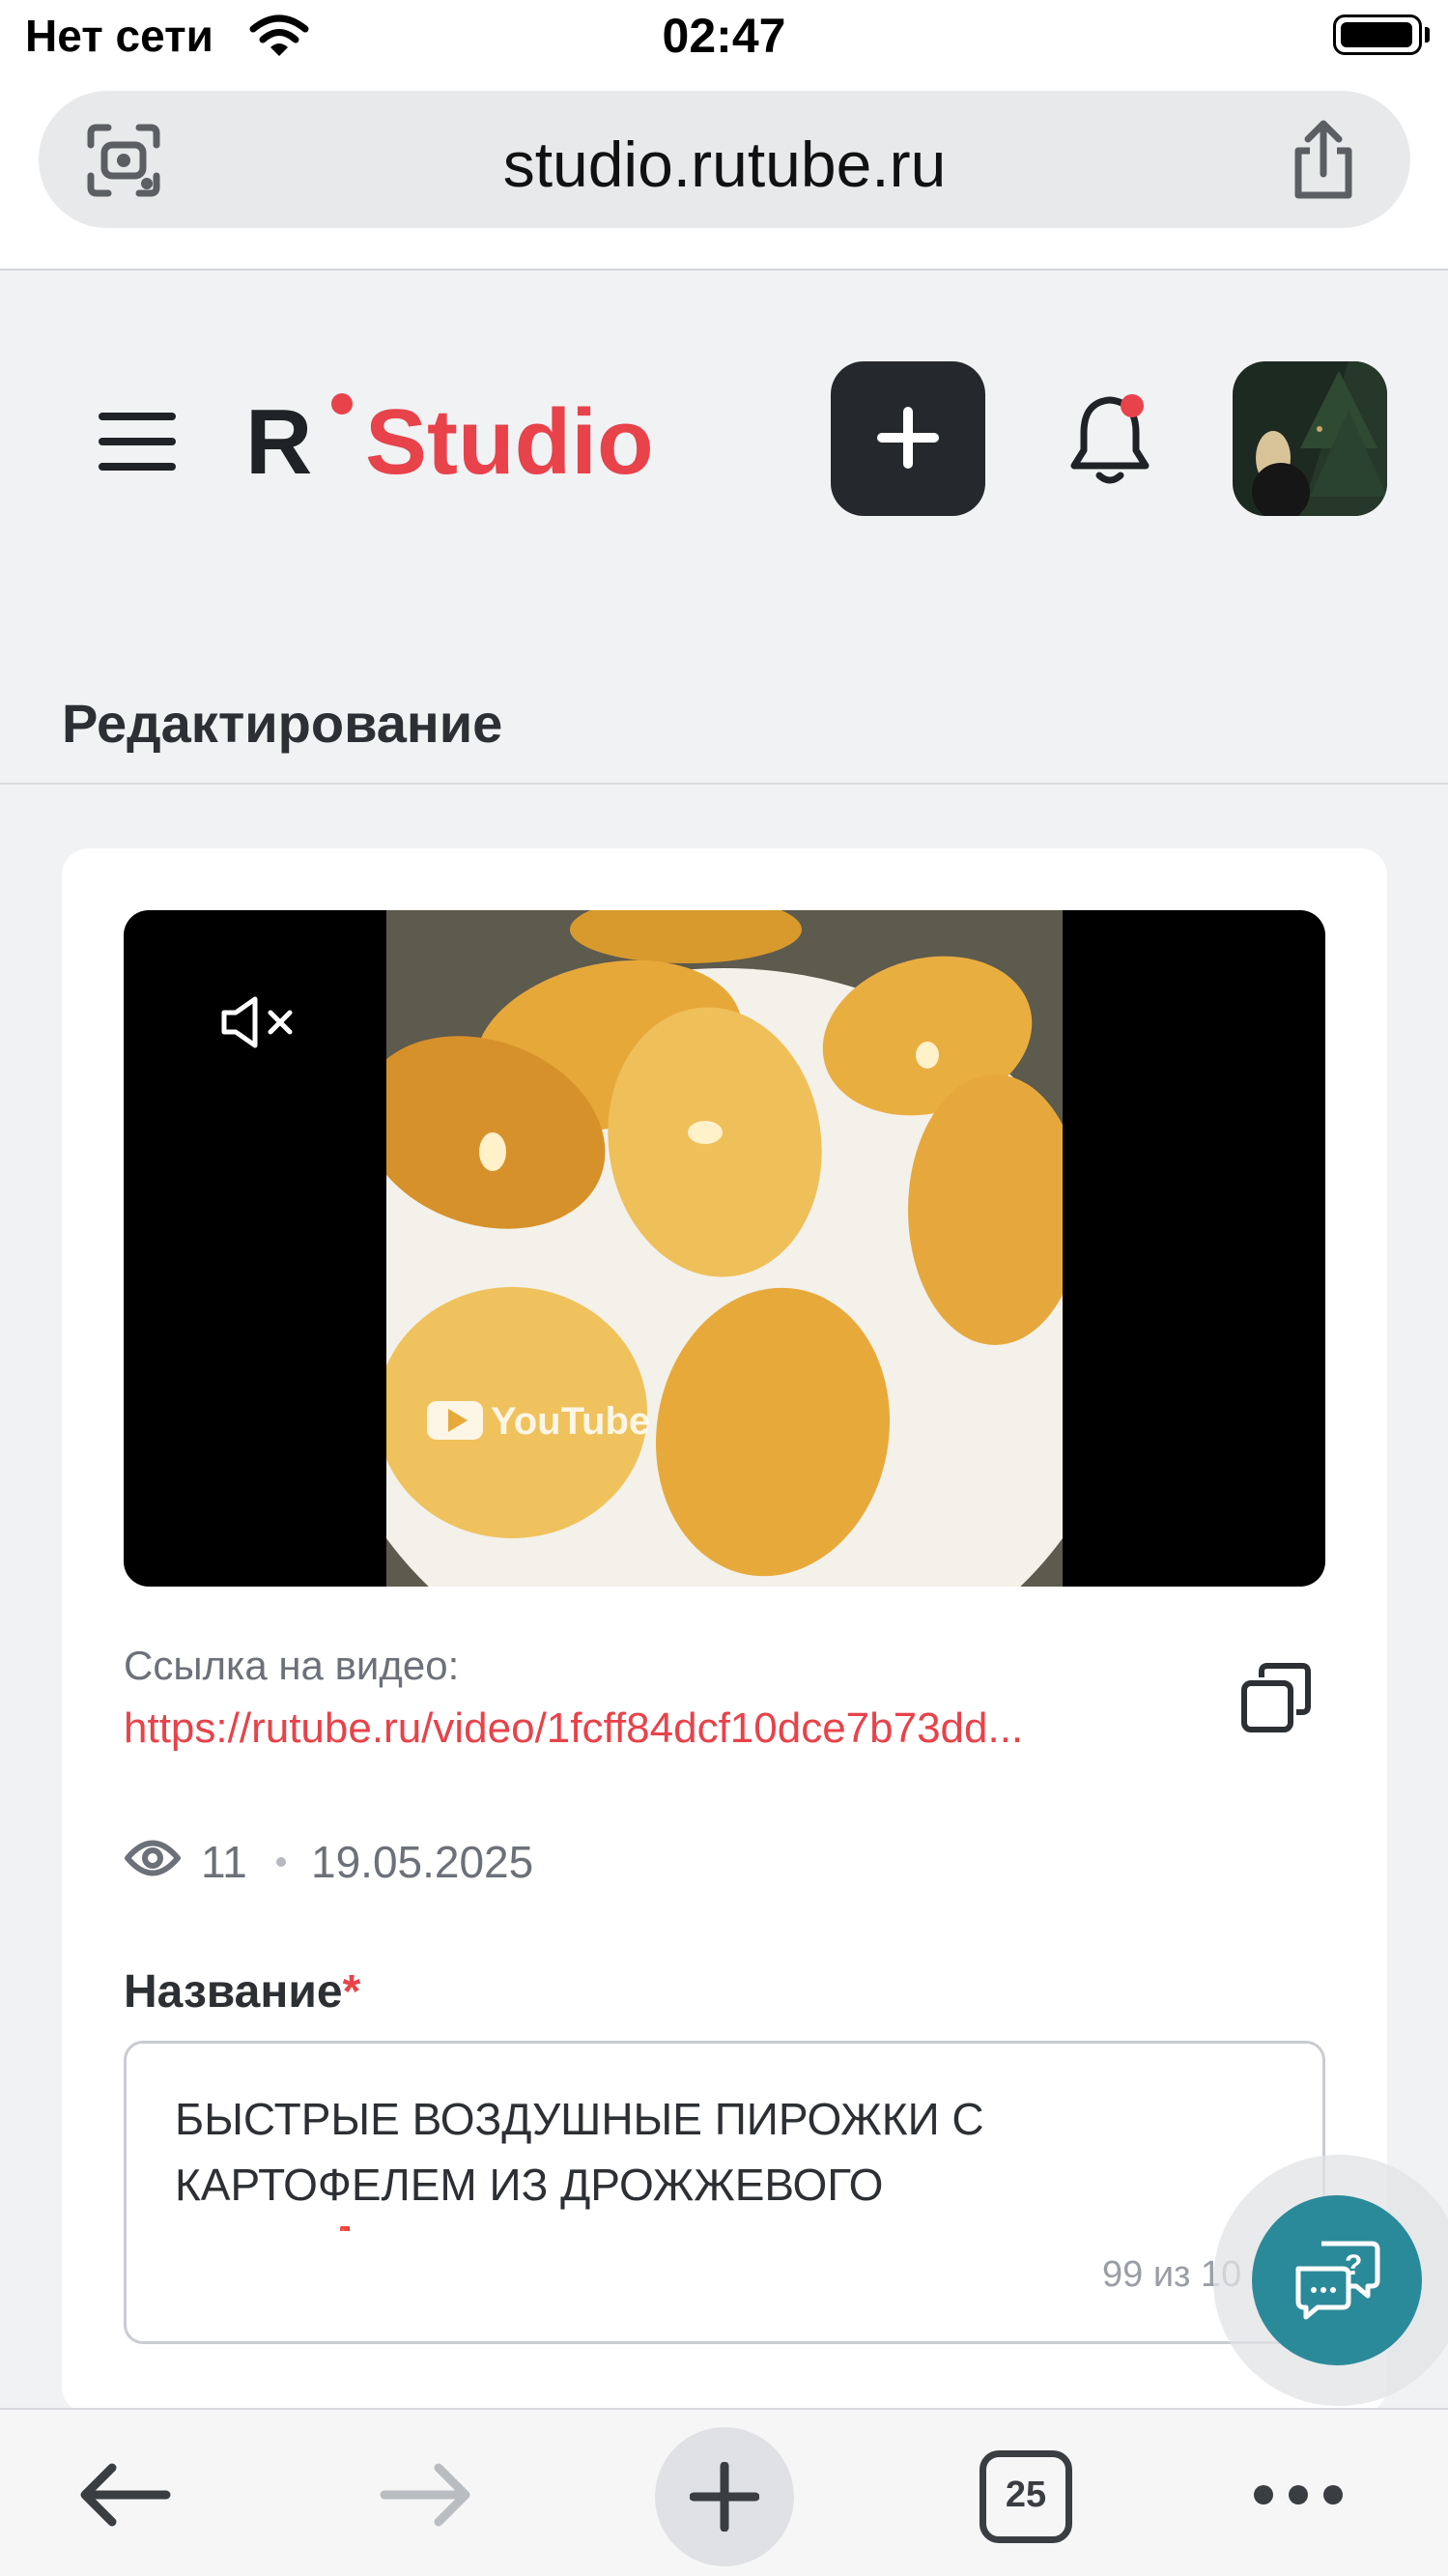  I want to click on logo-studio: Studio, so click(509, 437).